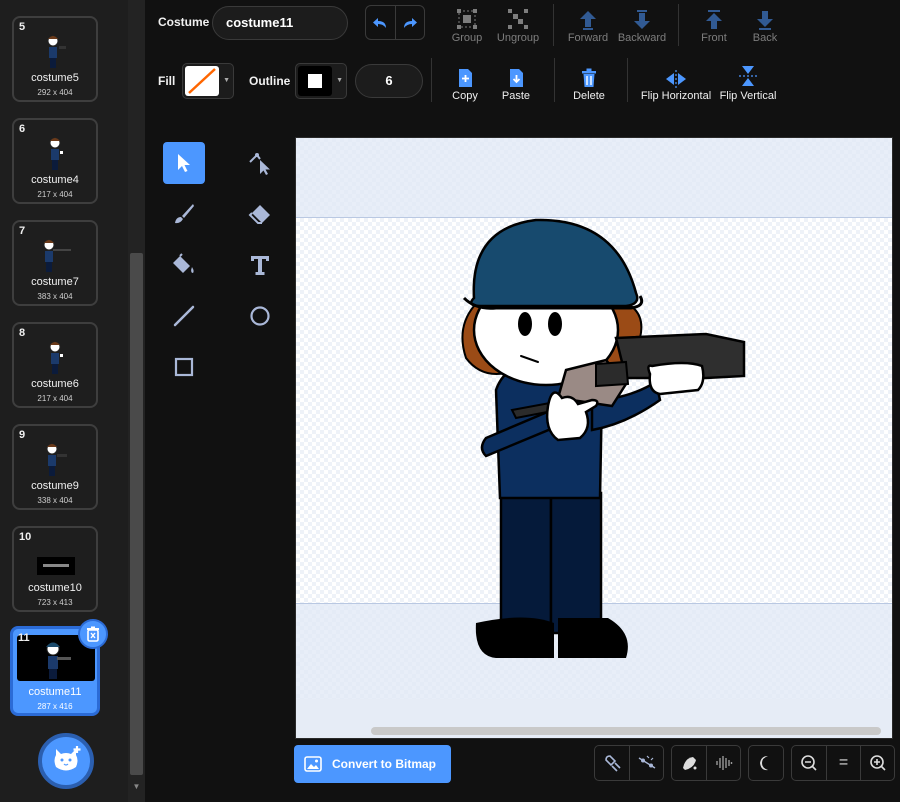 The height and width of the screenshot is (802, 900). I want to click on flip-vertical-button: Flip Vertical, so click(748, 82).